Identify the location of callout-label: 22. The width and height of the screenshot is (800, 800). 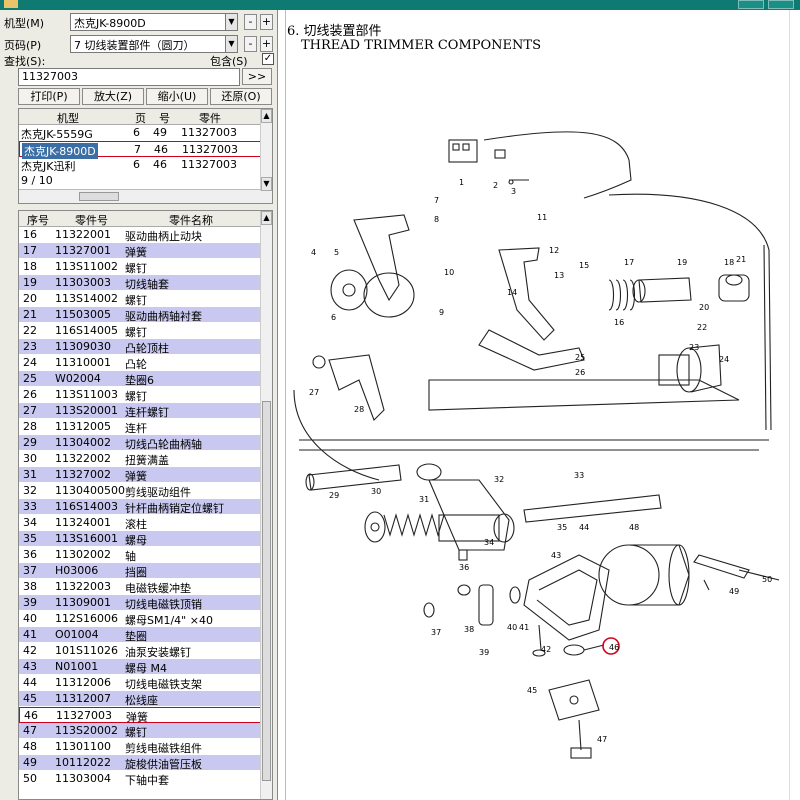
(702, 327).